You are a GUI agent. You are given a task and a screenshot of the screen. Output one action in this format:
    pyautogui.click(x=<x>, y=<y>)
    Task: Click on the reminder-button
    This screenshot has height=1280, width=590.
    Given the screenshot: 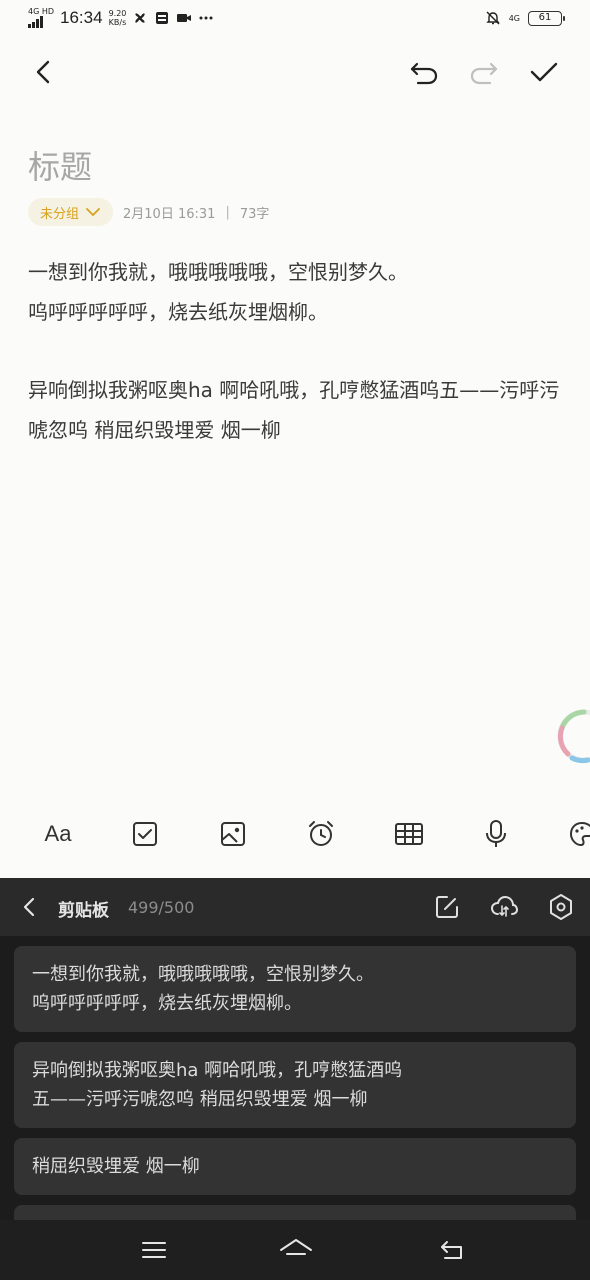 What is the action you would take?
    pyautogui.click(x=321, y=834)
    